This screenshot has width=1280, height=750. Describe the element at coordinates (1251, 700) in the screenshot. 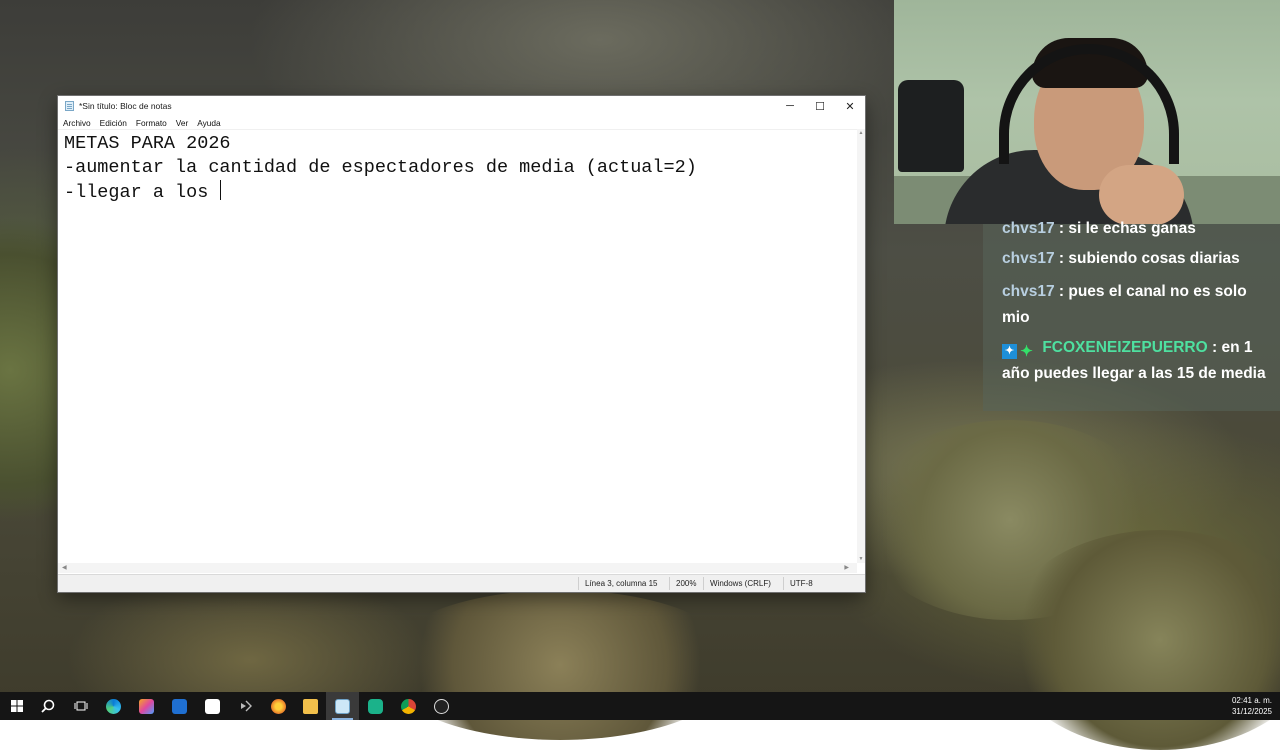

I see `clock-time: 02:41 a. m.` at that location.